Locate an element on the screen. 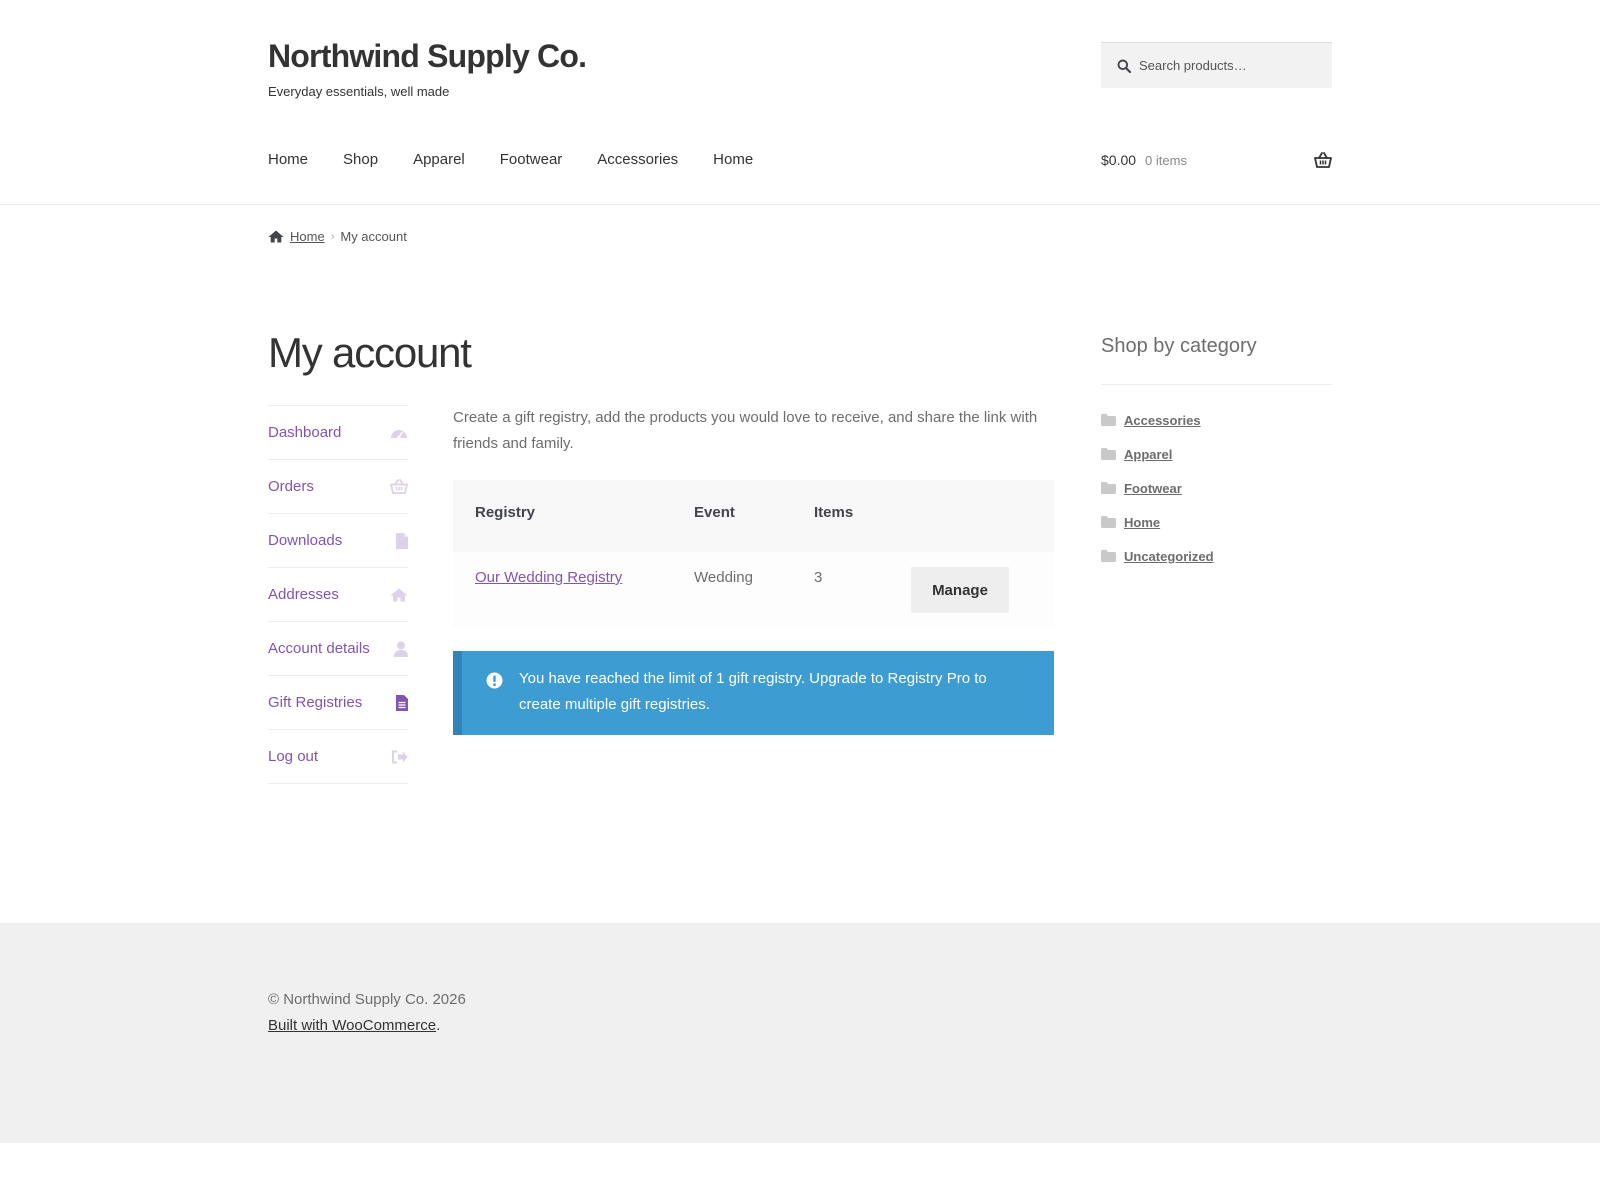 Image resolution: width=1600 pixels, height=1200 pixels. search-icon is located at coordinates (1124, 66).